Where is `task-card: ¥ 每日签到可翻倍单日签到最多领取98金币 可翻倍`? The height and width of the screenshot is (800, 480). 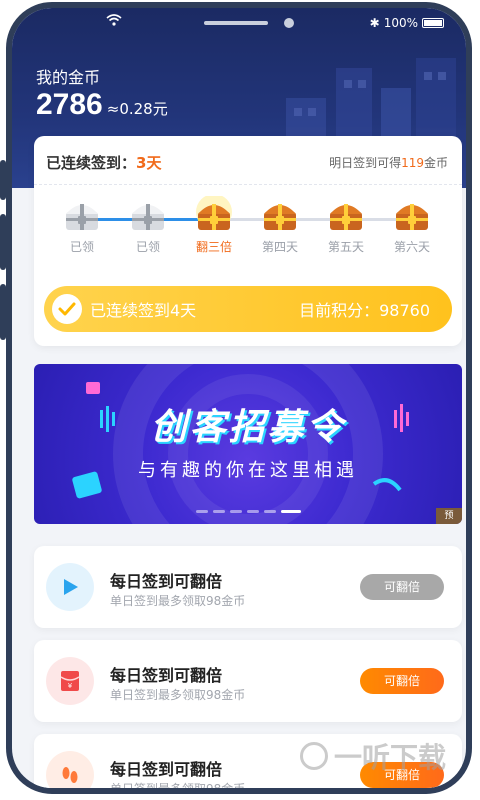 task-card: ¥ 每日签到可翻倍单日签到最多领取98金币 可翻倍 is located at coordinates (248, 681).